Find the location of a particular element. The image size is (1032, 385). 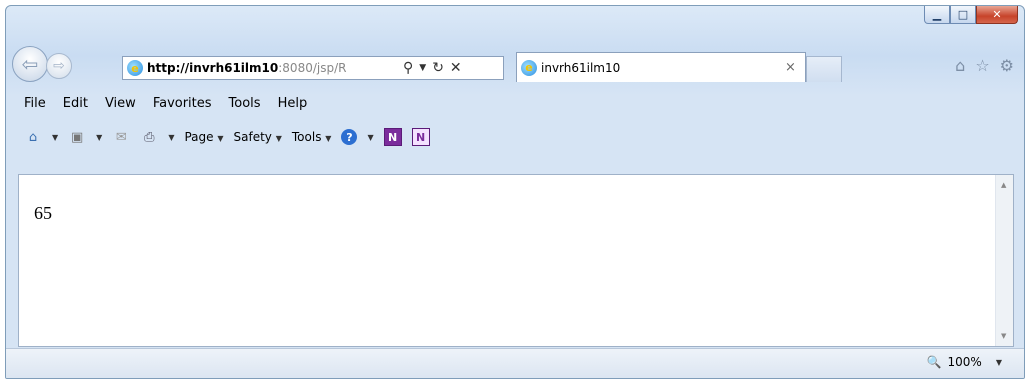

page-dropdown-icon: ▼ is located at coordinates (220, 138).